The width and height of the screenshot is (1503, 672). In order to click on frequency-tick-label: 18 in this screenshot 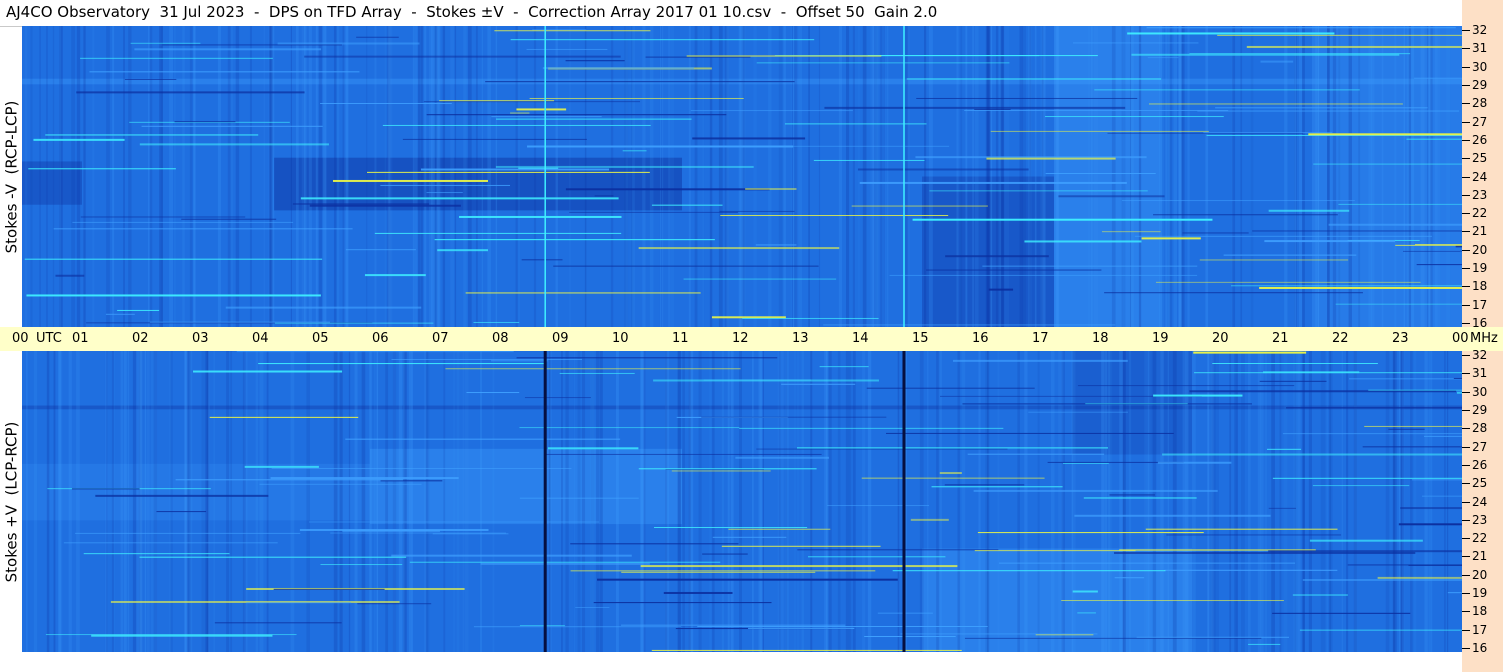, I will do `click(1480, 611)`.